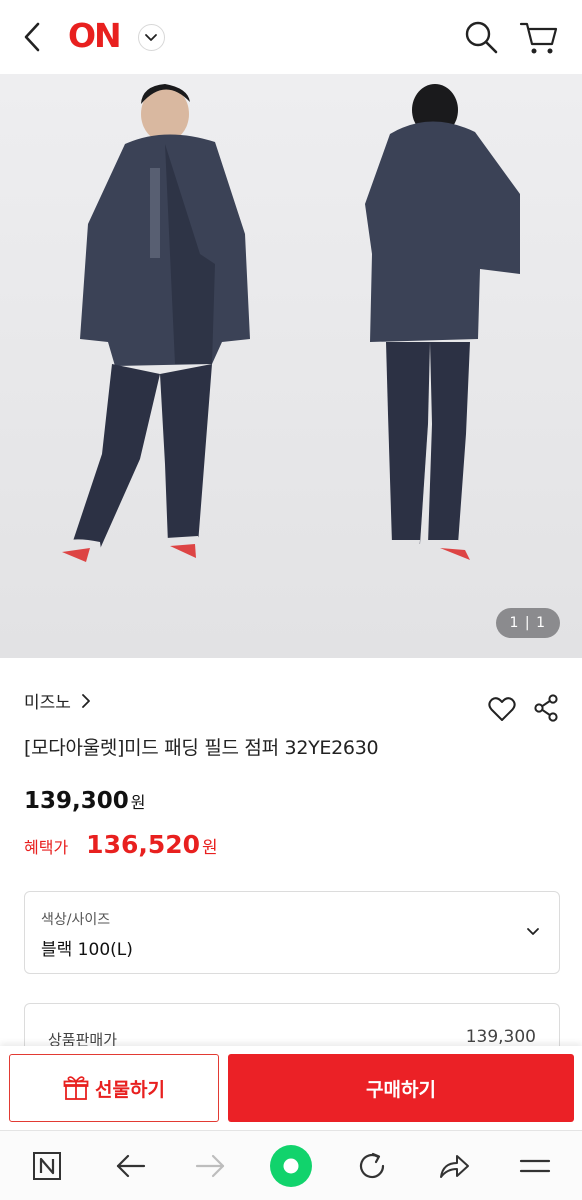 The height and width of the screenshot is (1200, 582). I want to click on share-button, so click(546, 708).